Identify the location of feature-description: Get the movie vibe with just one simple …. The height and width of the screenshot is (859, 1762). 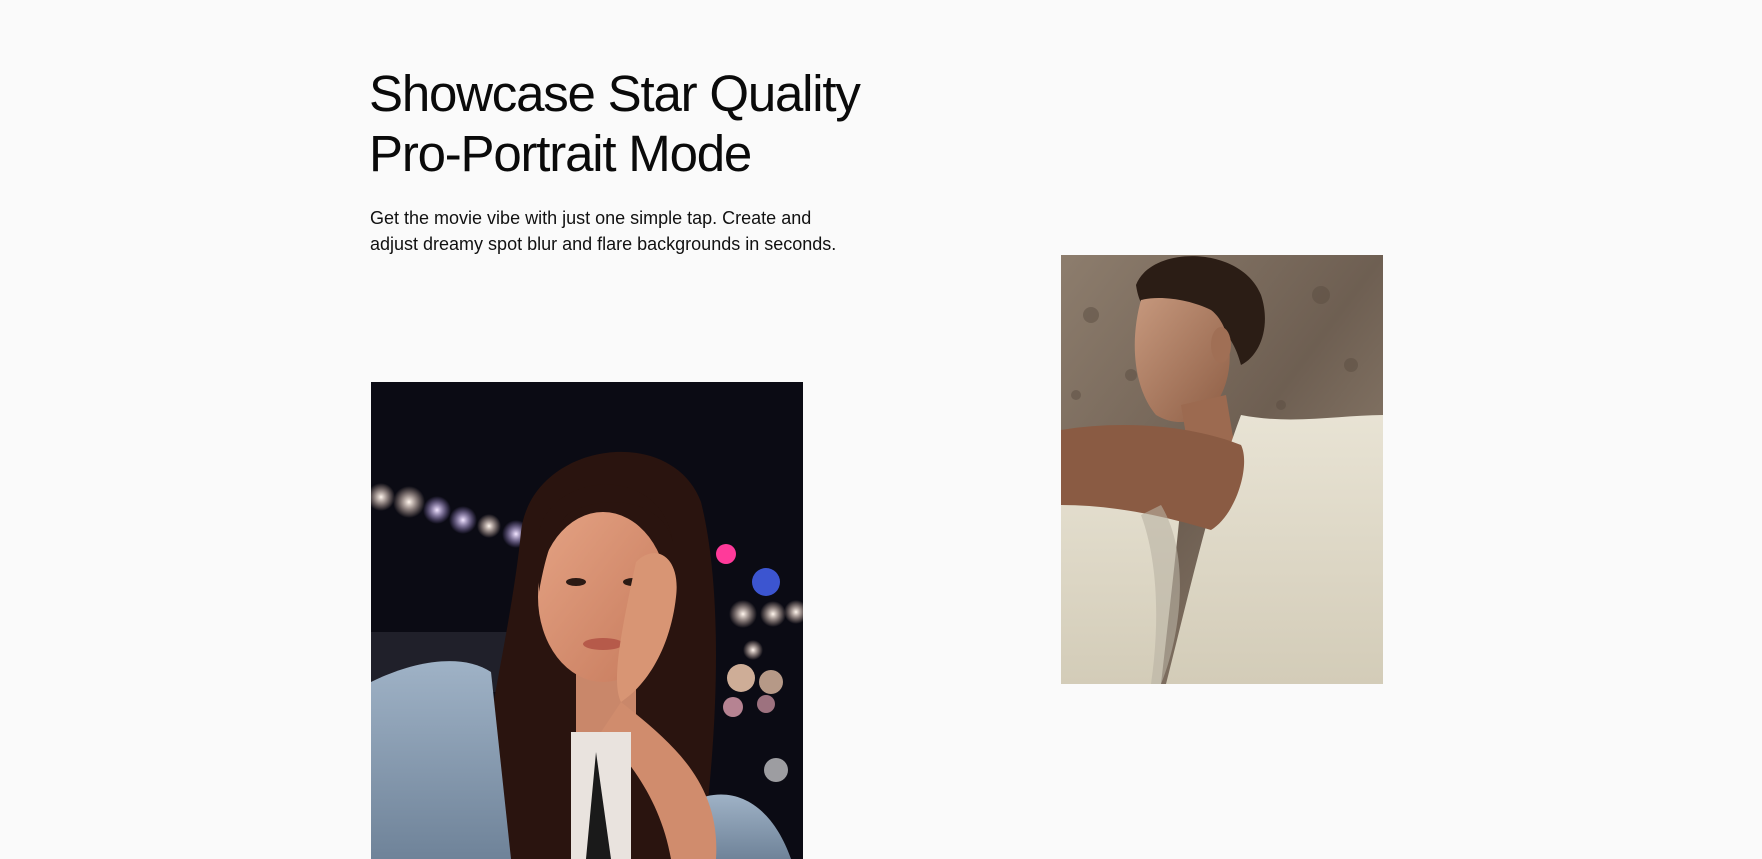
(630, 231).